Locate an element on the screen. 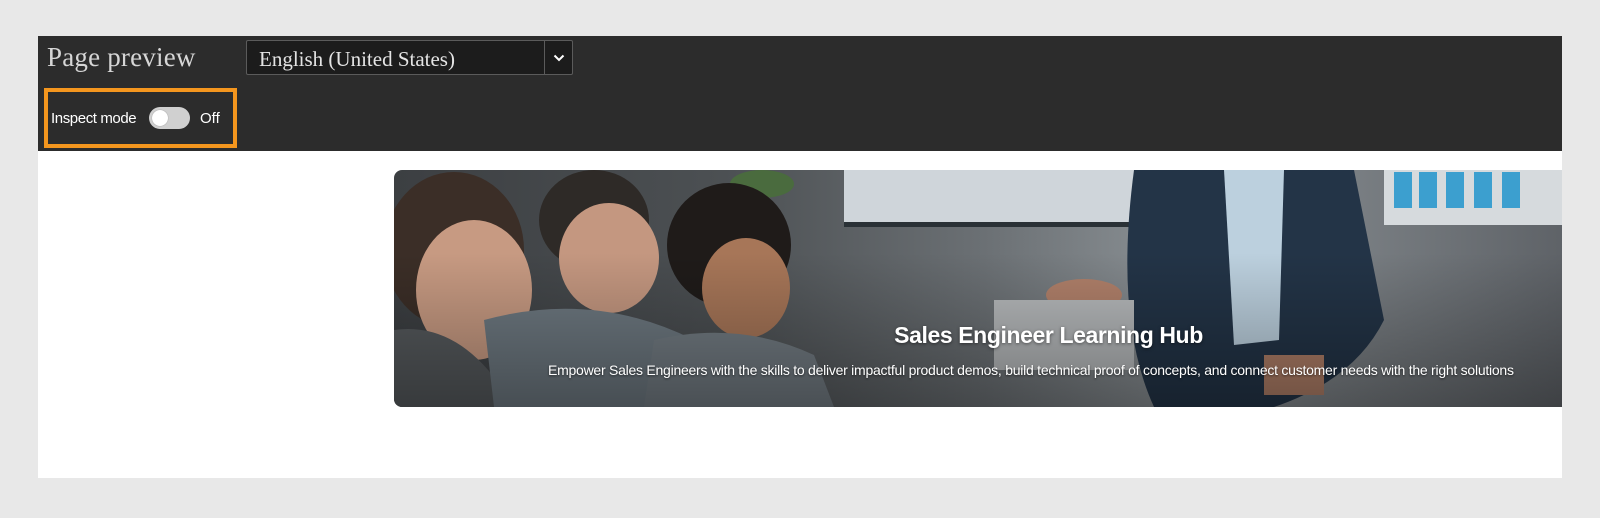  toggle-knob is located at coordinates (160, 118).